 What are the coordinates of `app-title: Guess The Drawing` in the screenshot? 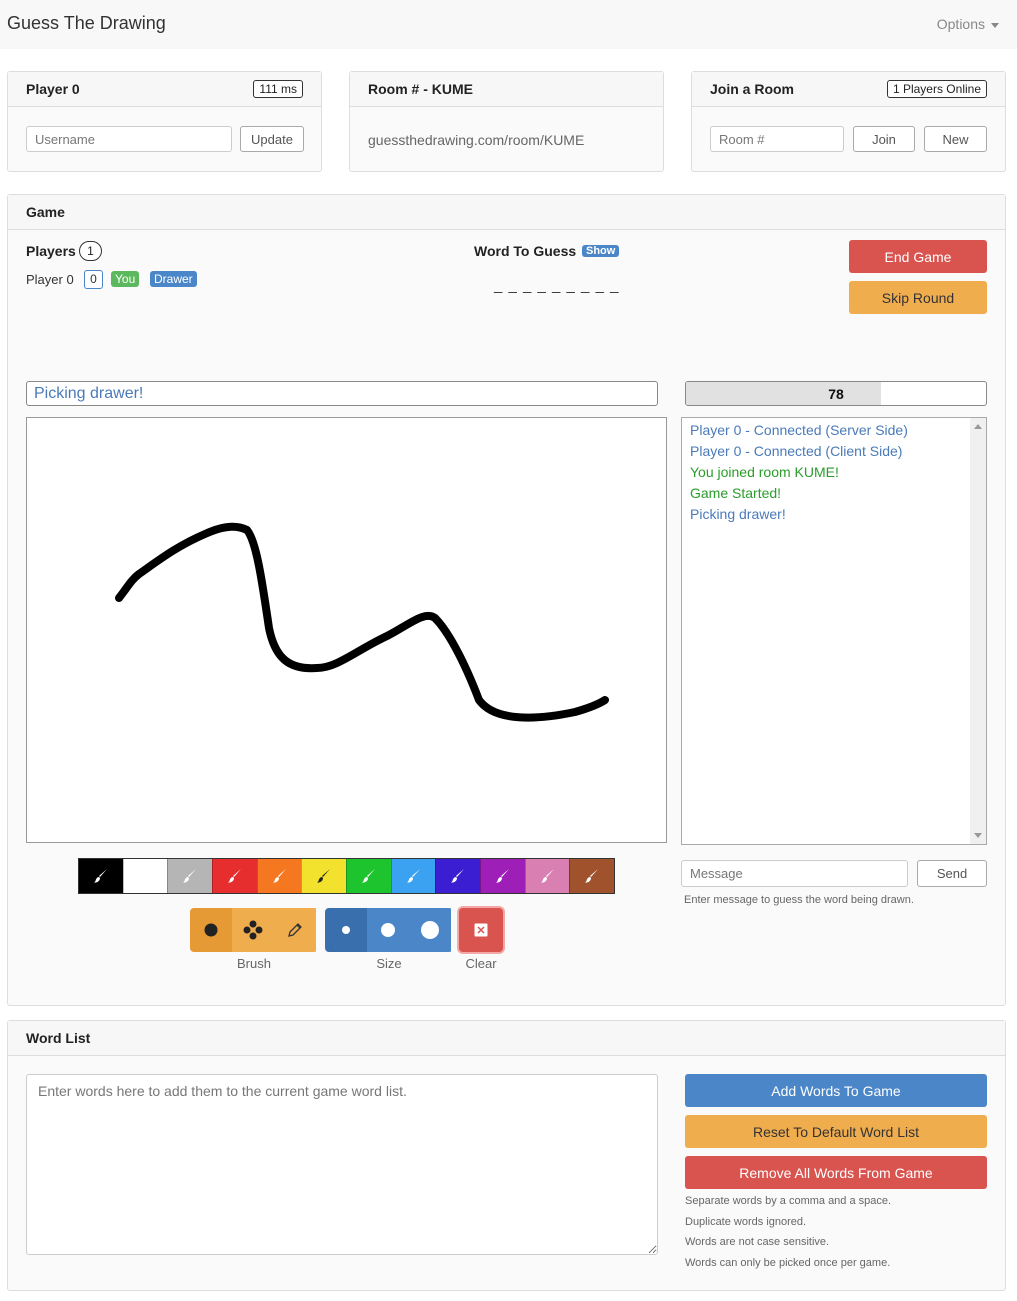 It's located at (86, 23).